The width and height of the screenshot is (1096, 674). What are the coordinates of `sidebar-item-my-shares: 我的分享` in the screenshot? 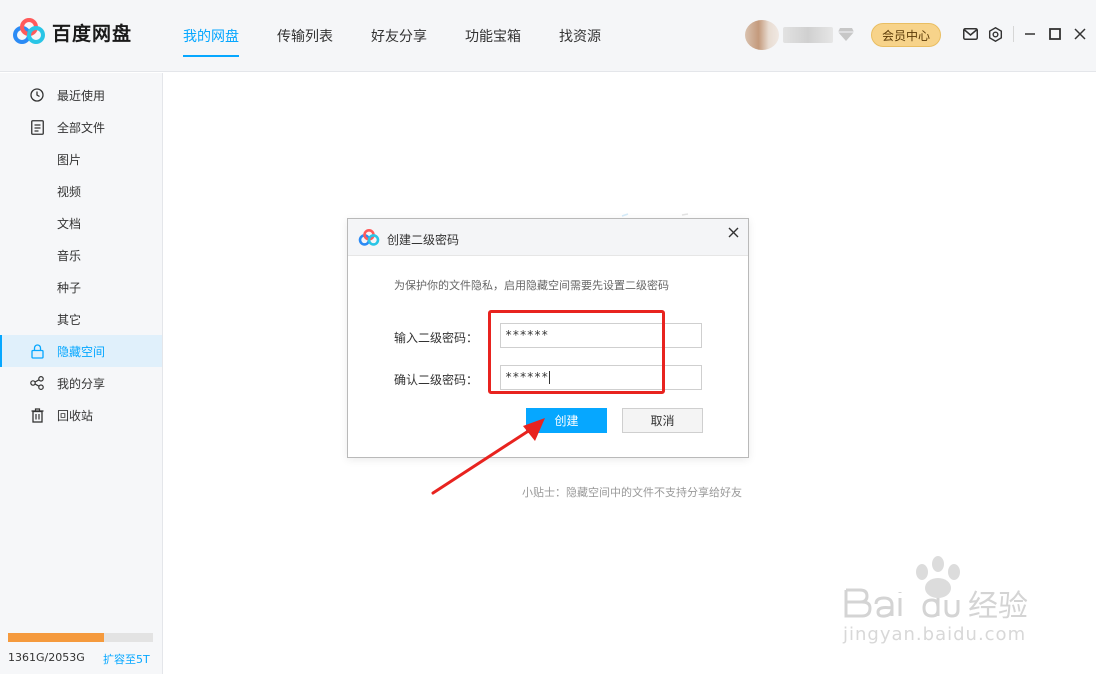 It's located at (81, 383).